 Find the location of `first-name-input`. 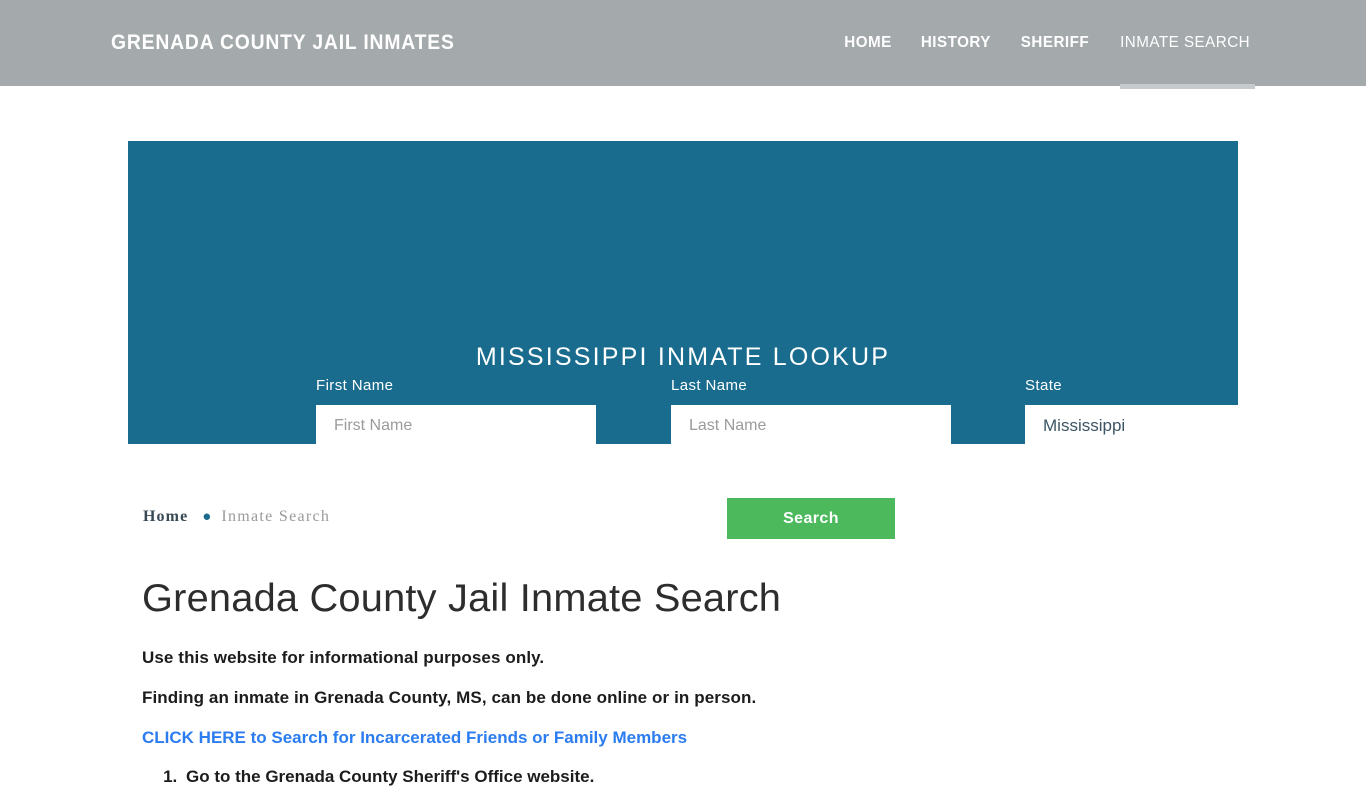

first-name-input is located at coordinates (456, 425).